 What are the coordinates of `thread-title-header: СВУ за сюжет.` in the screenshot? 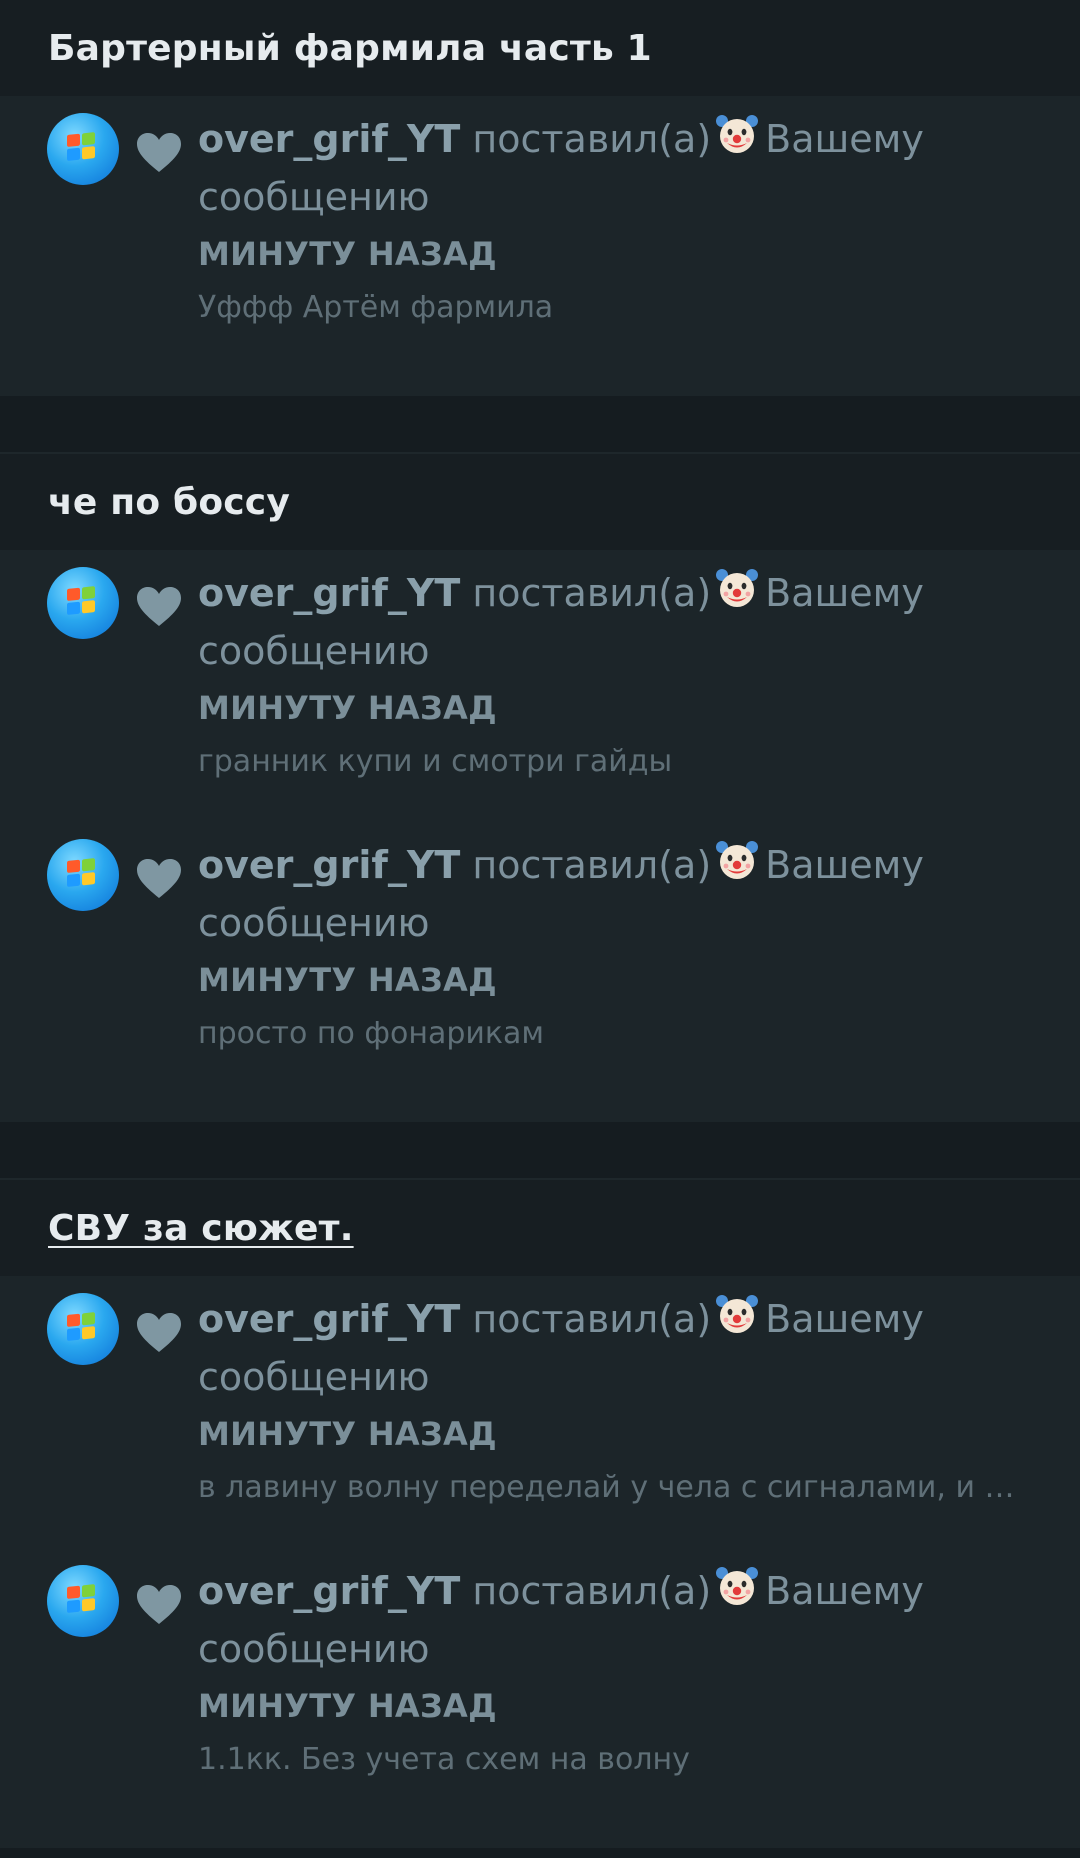 It's located at (540, 1228).